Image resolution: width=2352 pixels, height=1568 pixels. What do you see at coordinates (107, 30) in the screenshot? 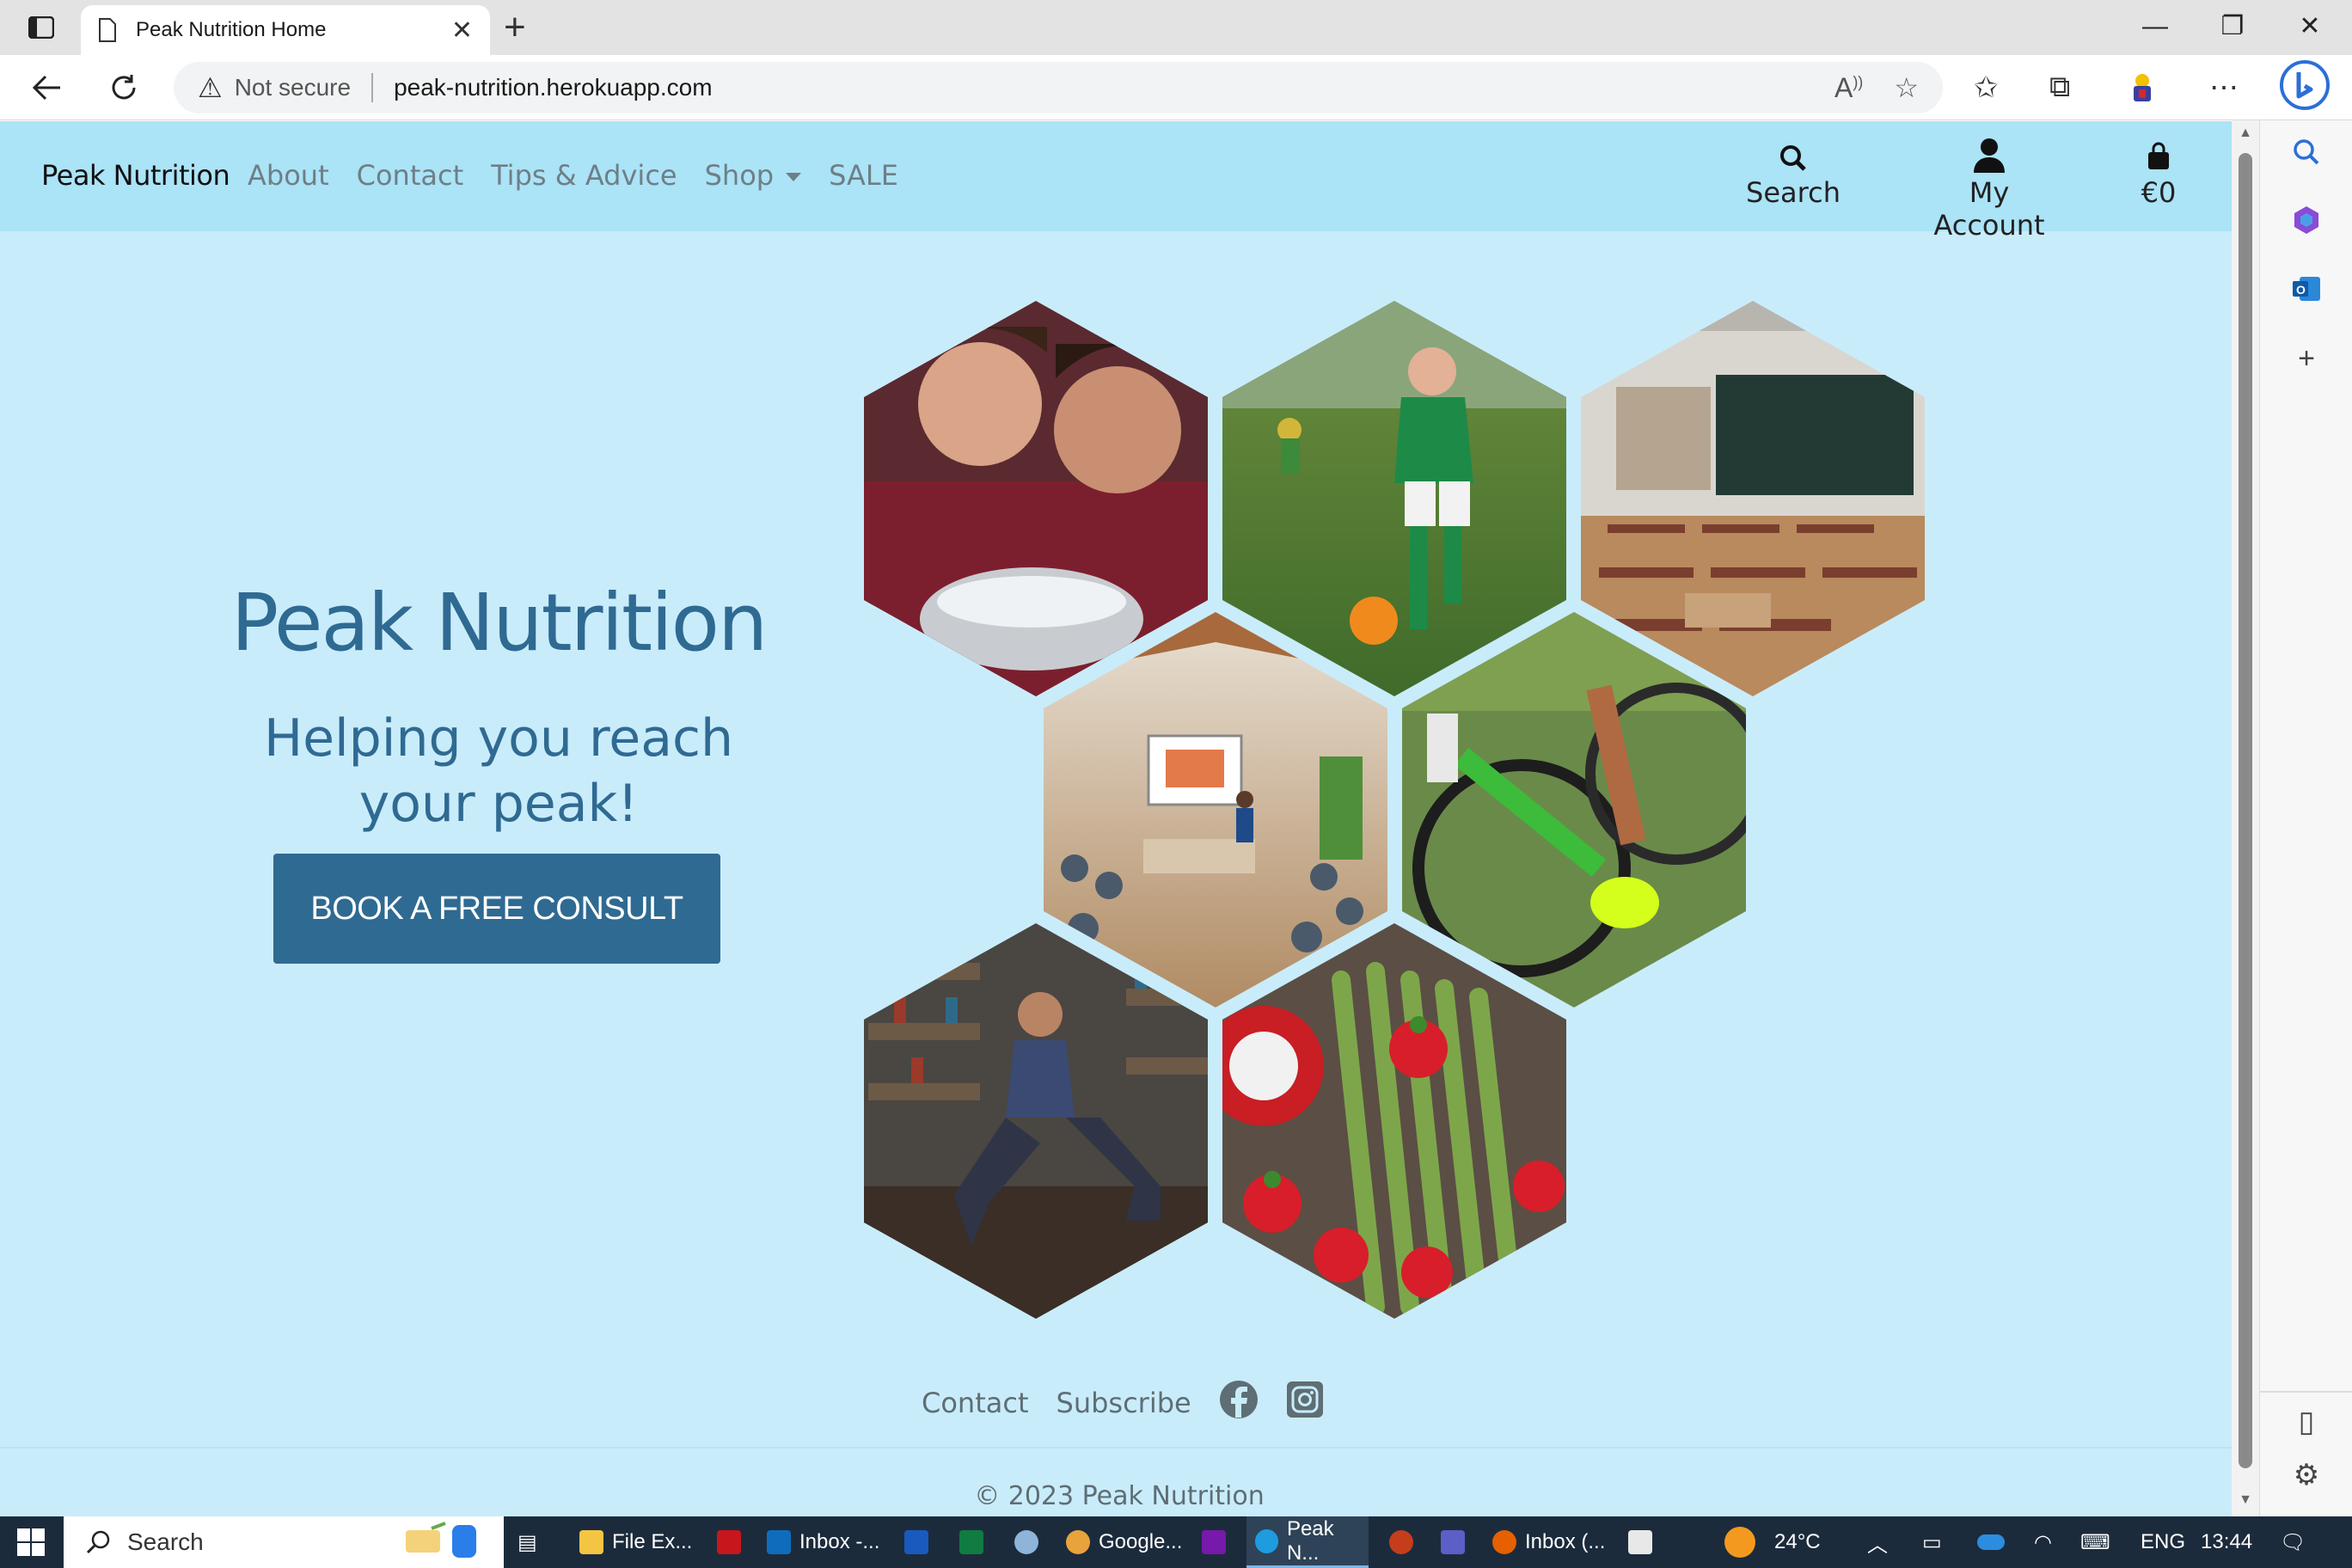
I see `page-icon` at bounding box center [107, 30].